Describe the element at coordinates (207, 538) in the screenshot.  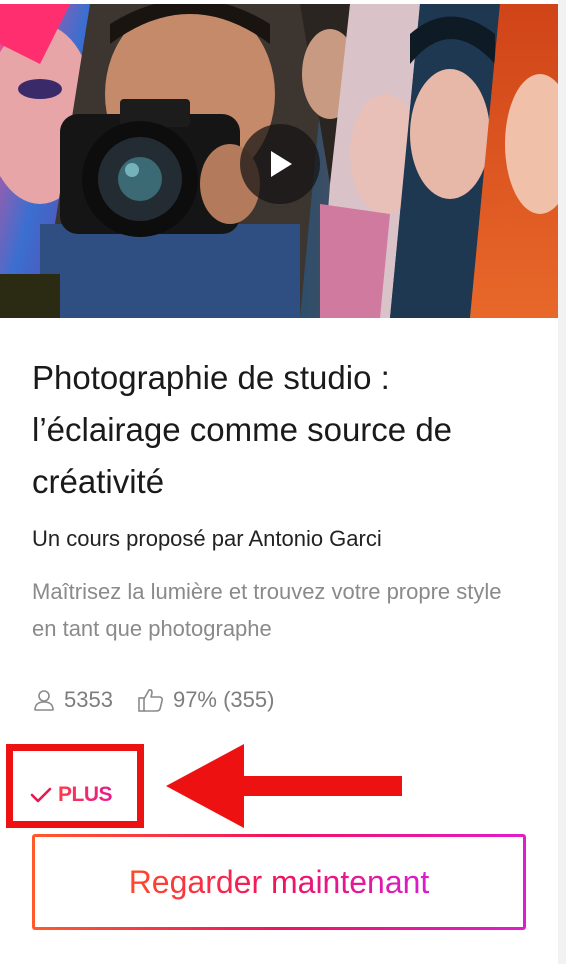
I see `course-author: Un cours proposé par Antonio Garci` at that location.